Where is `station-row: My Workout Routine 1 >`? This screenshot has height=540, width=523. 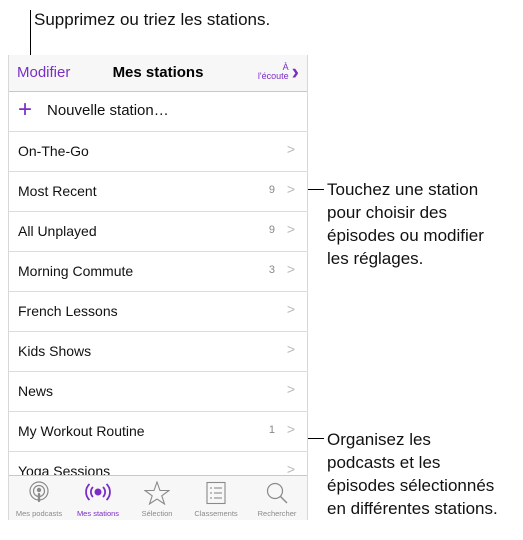
station-row: My Workout Routine 1 > is located at coordinates (158, 432).